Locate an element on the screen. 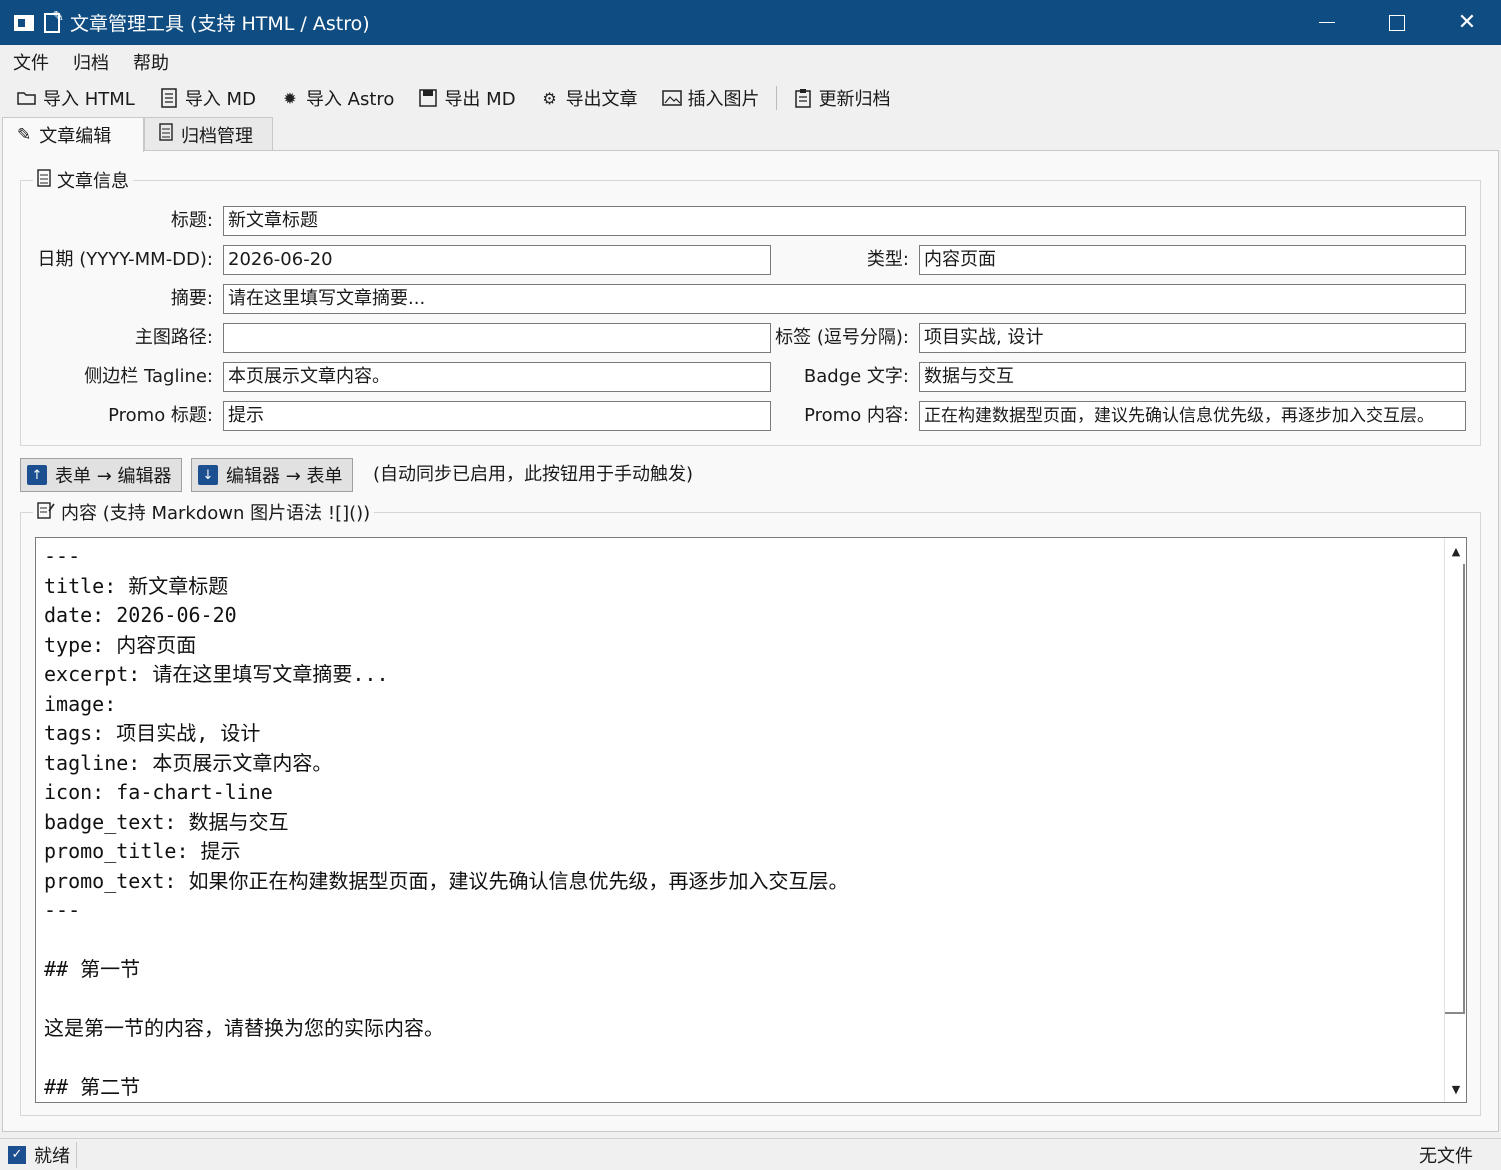 The height and width of the screenshot is (1170, 1501). title-input: 新文章标题 is located at coordinates (844, 221).